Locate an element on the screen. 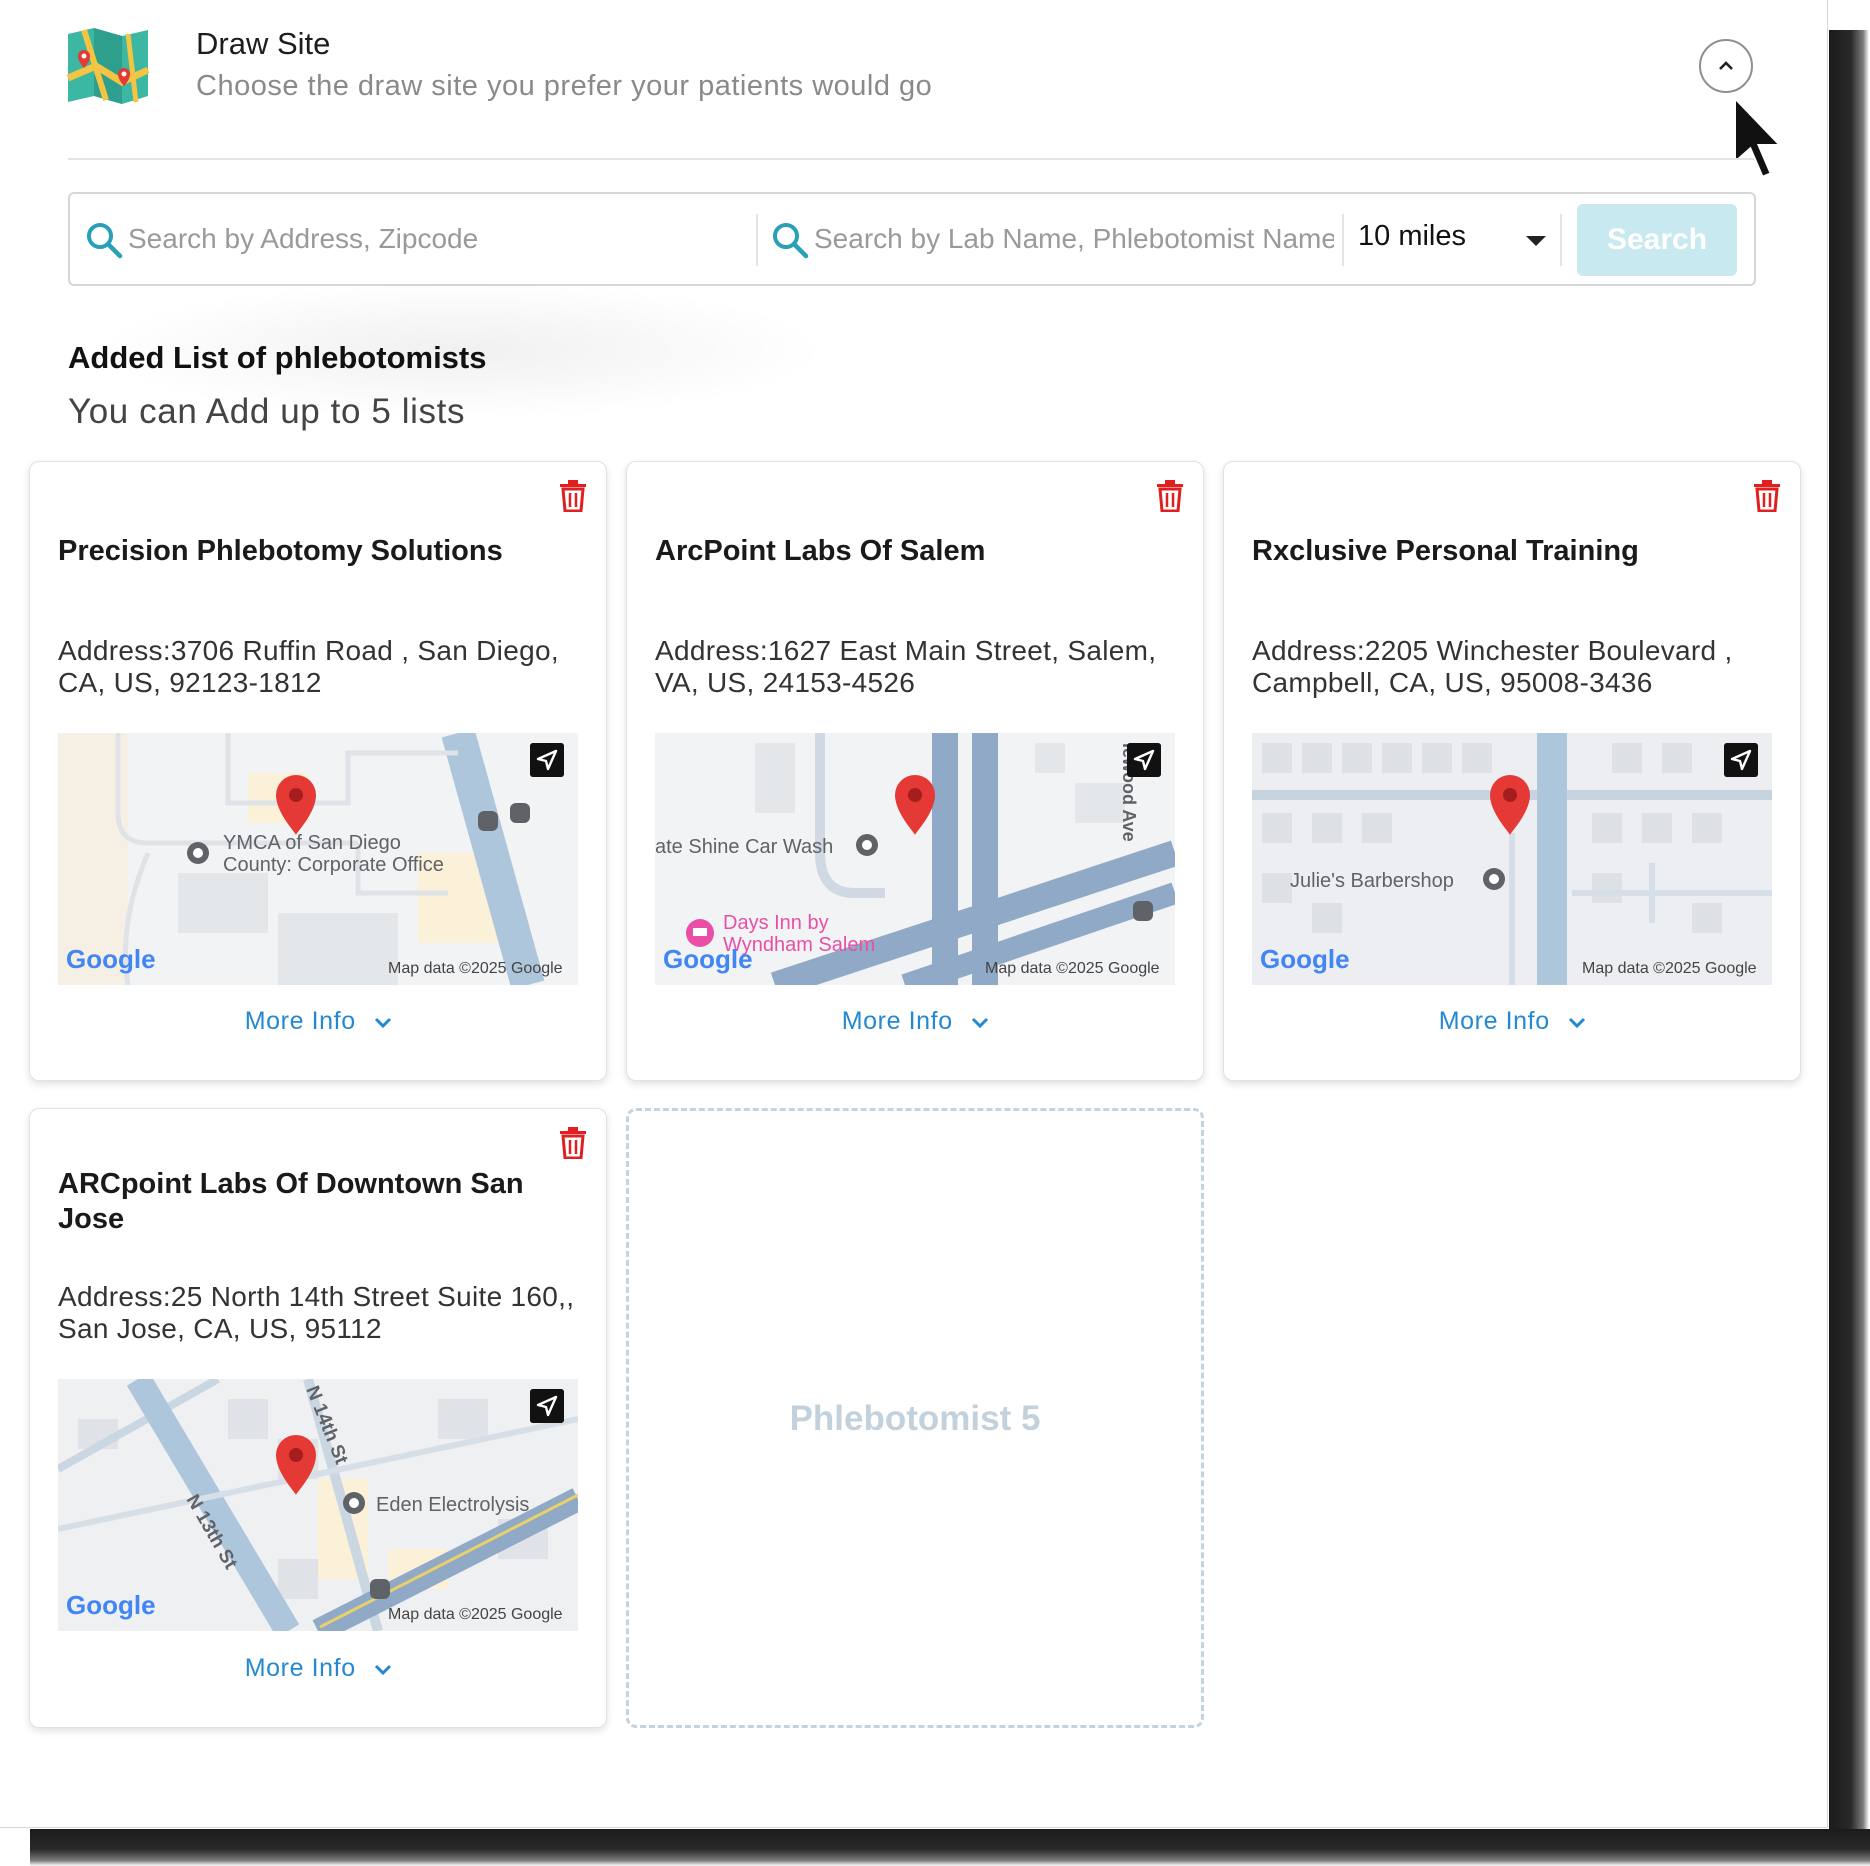 This screenshot has height=1866, width=1870. search-bar: 10 miles Search is located at coordinates (912, 239).